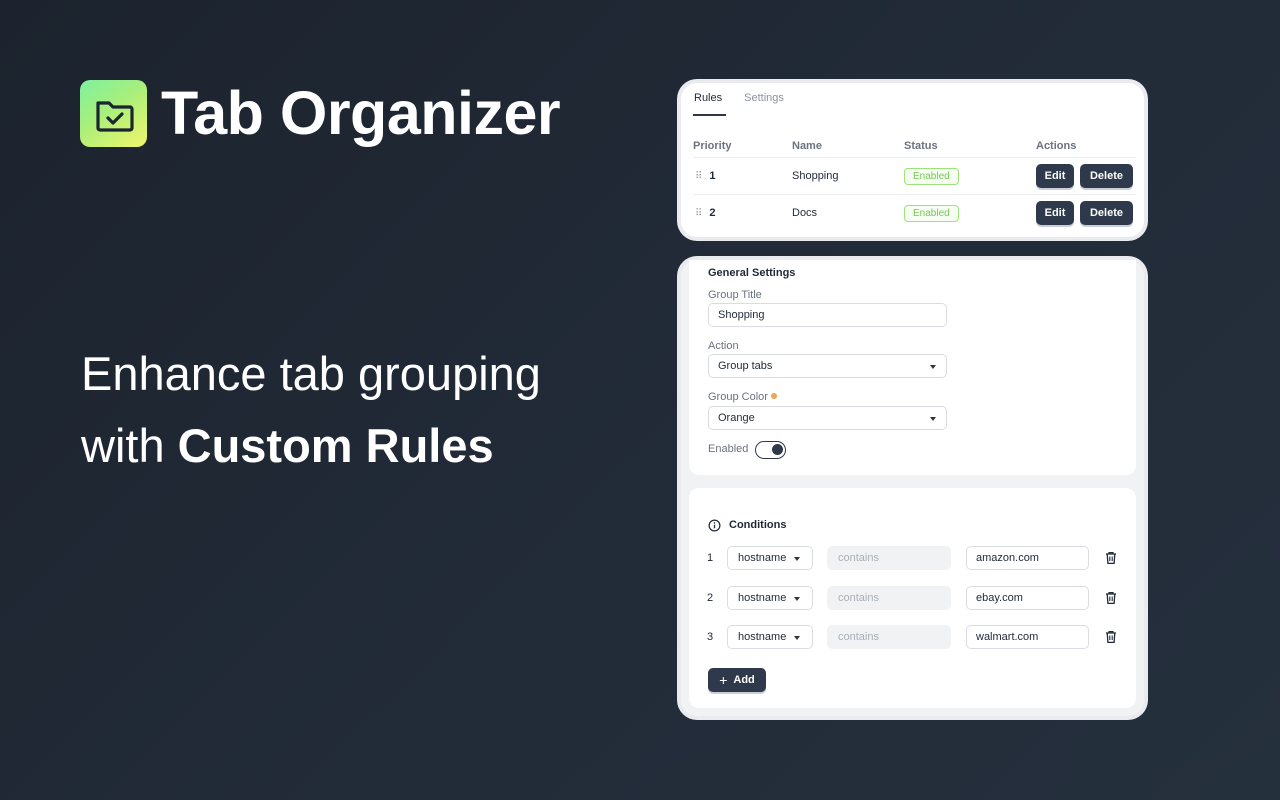  What do you see at coordinates (815, 176) in the screenshot?
I see `rule-name: Shopping` at bounding box center [815, 176].